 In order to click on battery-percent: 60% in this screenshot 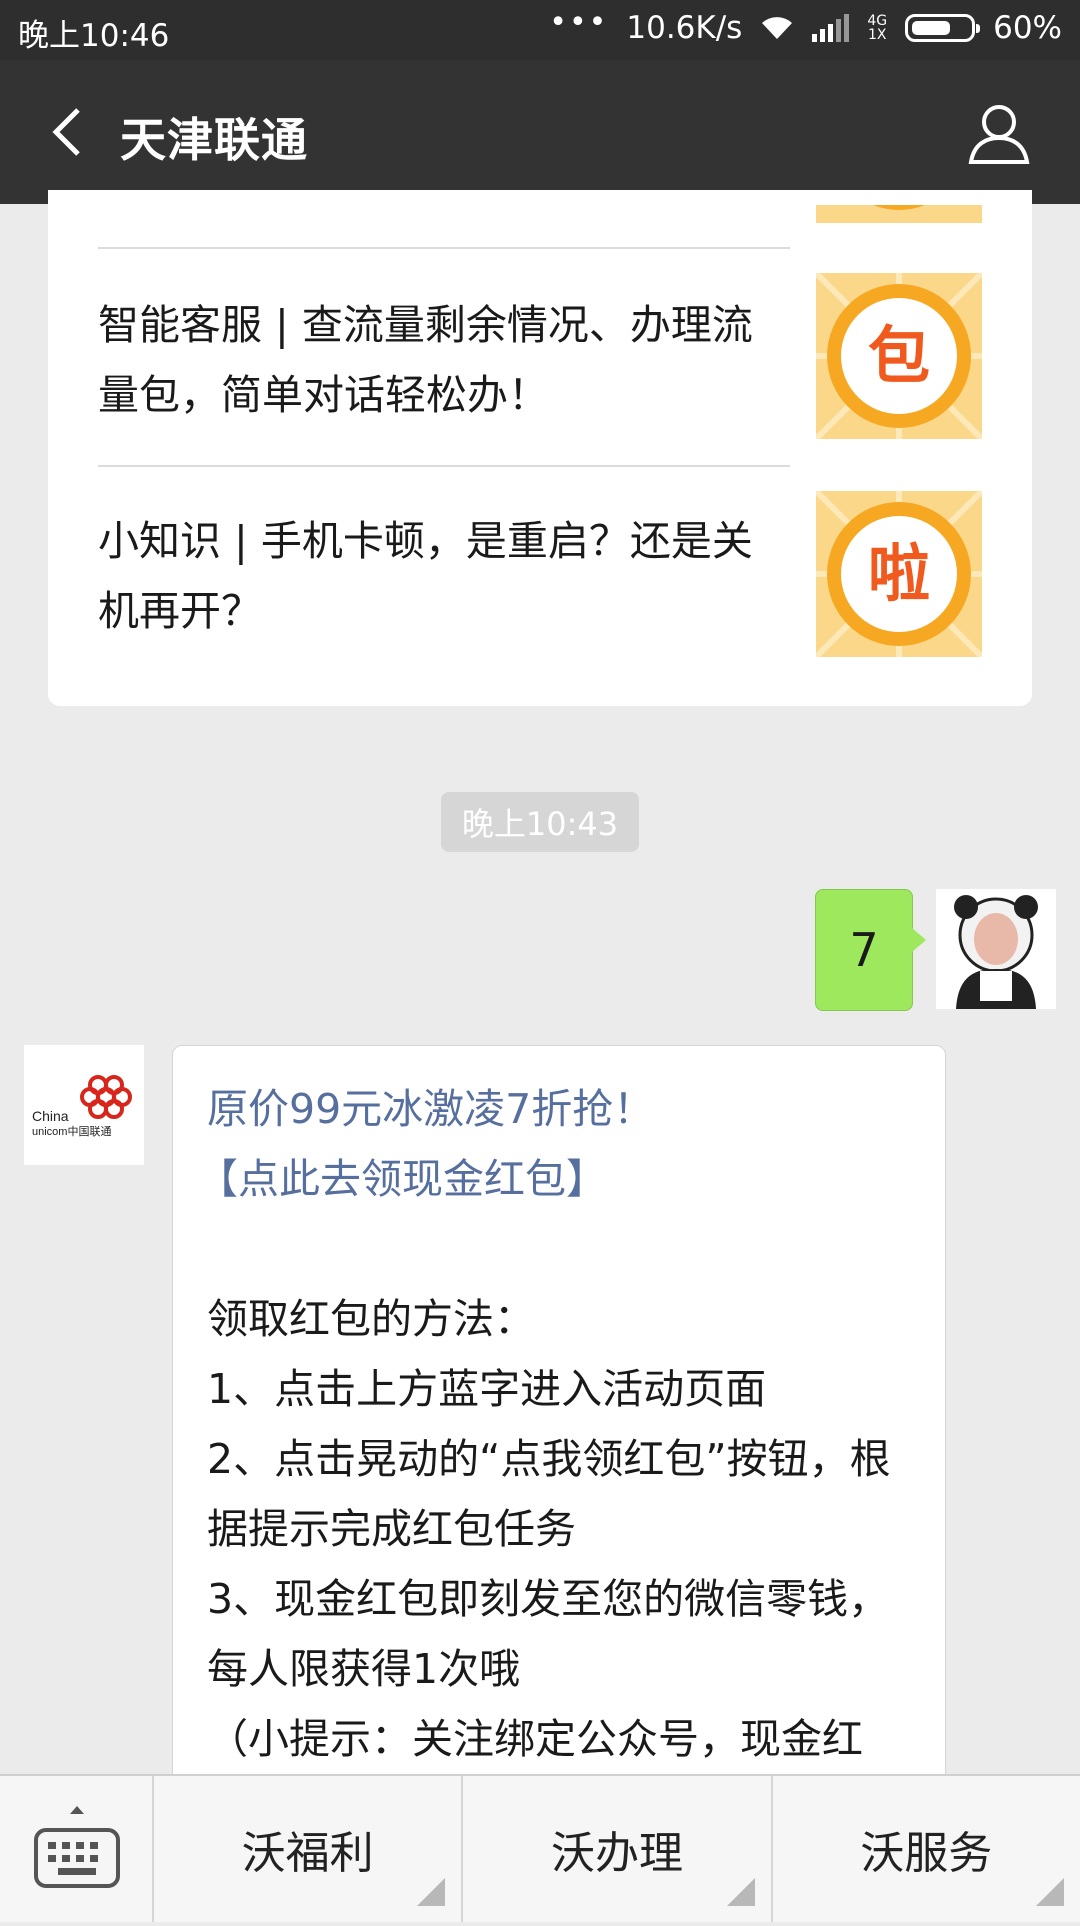, I will do `click(1027, 28)`.